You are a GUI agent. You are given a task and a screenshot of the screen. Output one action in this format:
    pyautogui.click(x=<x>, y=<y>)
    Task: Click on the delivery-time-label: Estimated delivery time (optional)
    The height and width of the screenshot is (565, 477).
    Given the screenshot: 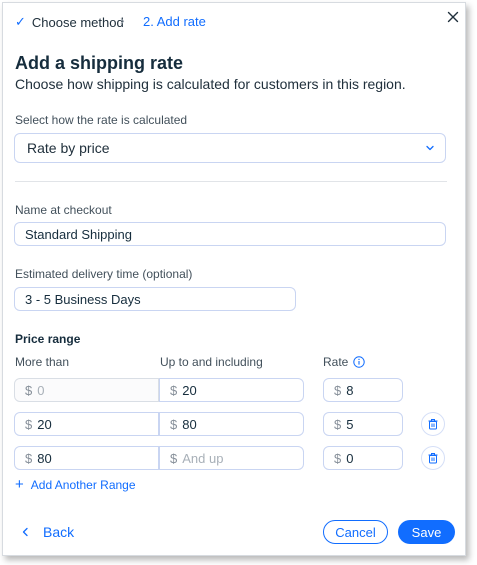 What is the action you would take?
    pyautogui.click(x=104, y=274)
    